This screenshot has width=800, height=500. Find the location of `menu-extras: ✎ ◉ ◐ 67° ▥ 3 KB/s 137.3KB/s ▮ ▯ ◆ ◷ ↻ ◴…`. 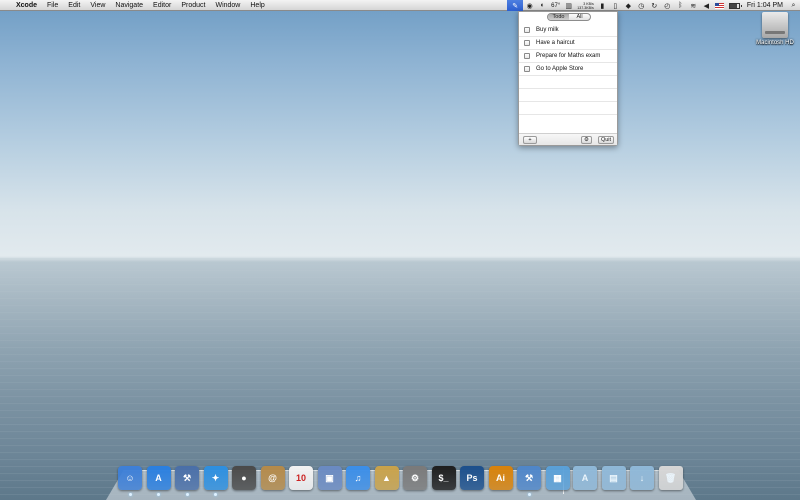

menu-extras: ✎ ◉ ◐ 67° ▥ 3 KB/s 137.3KB/s ▮ ▯ ◆ ◷ ↻ ◴… is located at coordinates (653, 5).